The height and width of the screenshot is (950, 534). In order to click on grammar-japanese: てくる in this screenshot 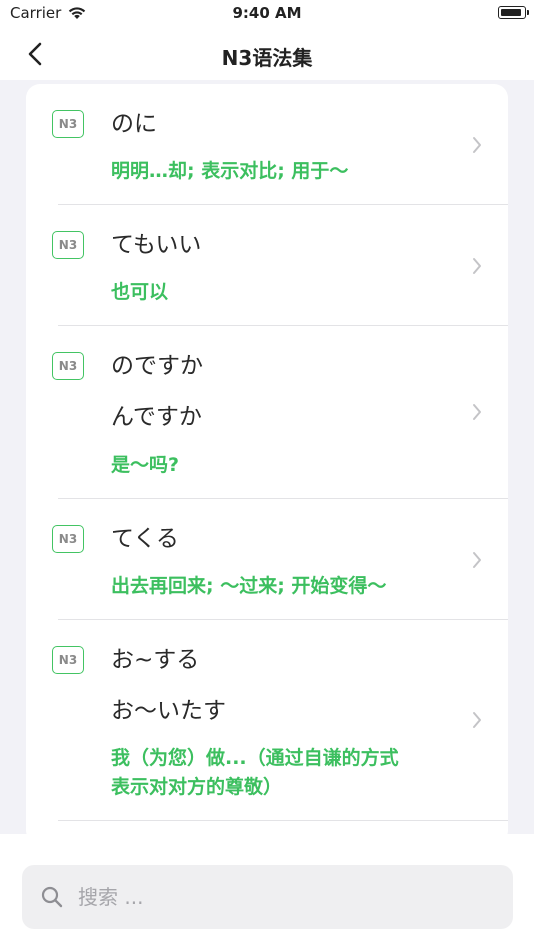, I will do `click(145, 539)`.